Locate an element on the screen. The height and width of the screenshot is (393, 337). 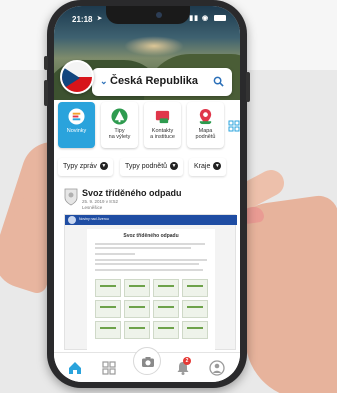
post-title: Svoz tříděného odpadu is located at coordinates (132, 193).